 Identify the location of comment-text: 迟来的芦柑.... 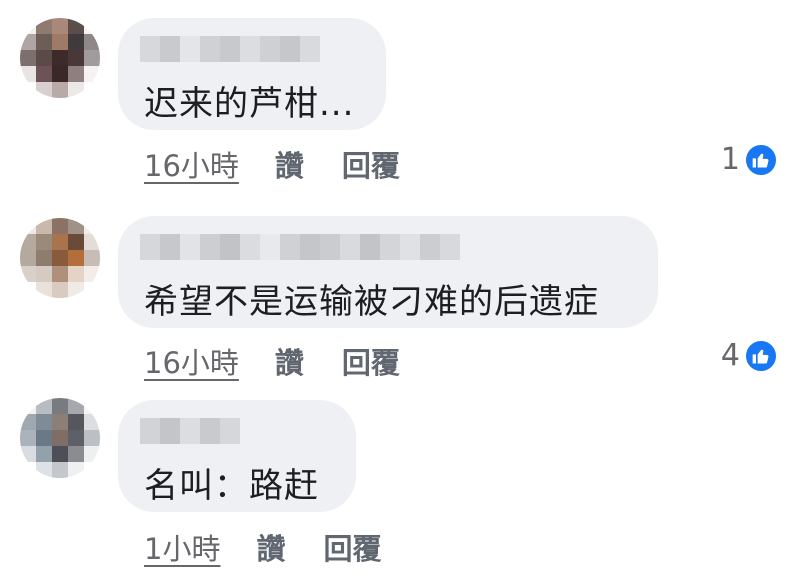
(249, 104).